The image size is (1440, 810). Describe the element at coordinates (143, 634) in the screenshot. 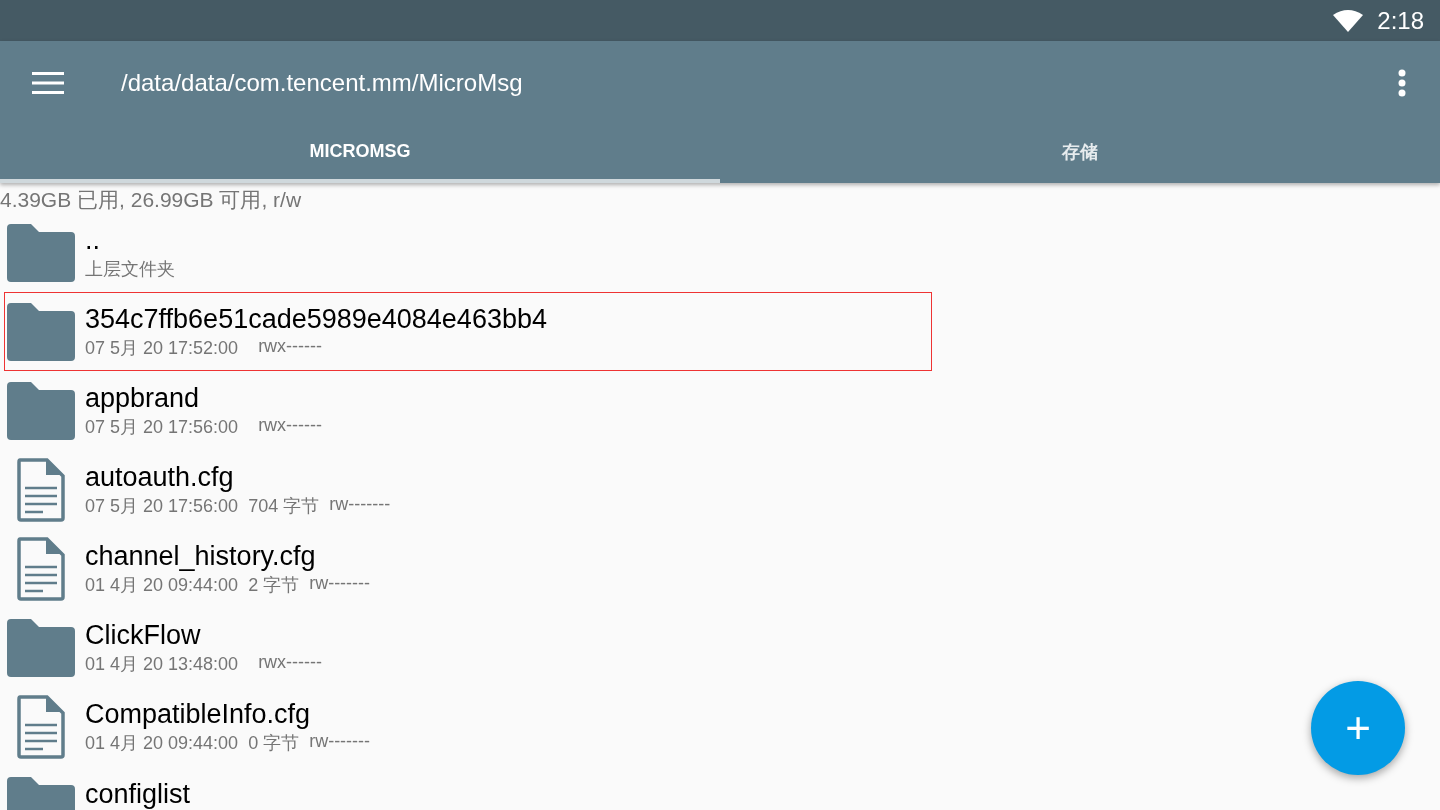

I see `file-name: ClickFlow` at that location.